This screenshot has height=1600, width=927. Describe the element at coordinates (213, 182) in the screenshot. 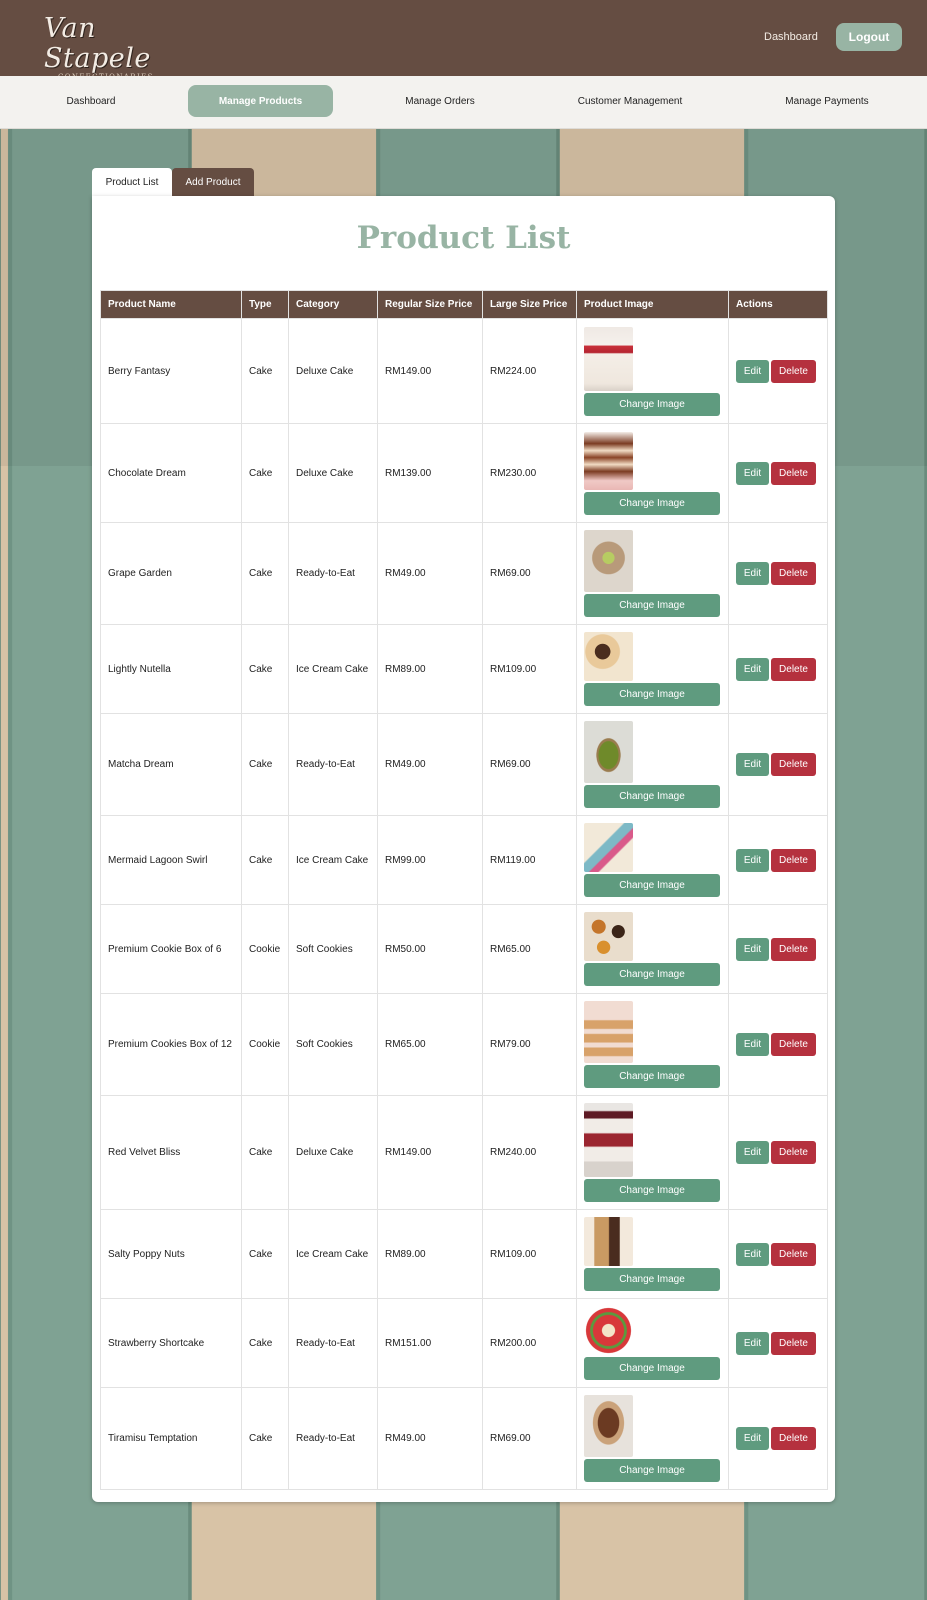

I see `tab-add-product: Add Product` at that location.